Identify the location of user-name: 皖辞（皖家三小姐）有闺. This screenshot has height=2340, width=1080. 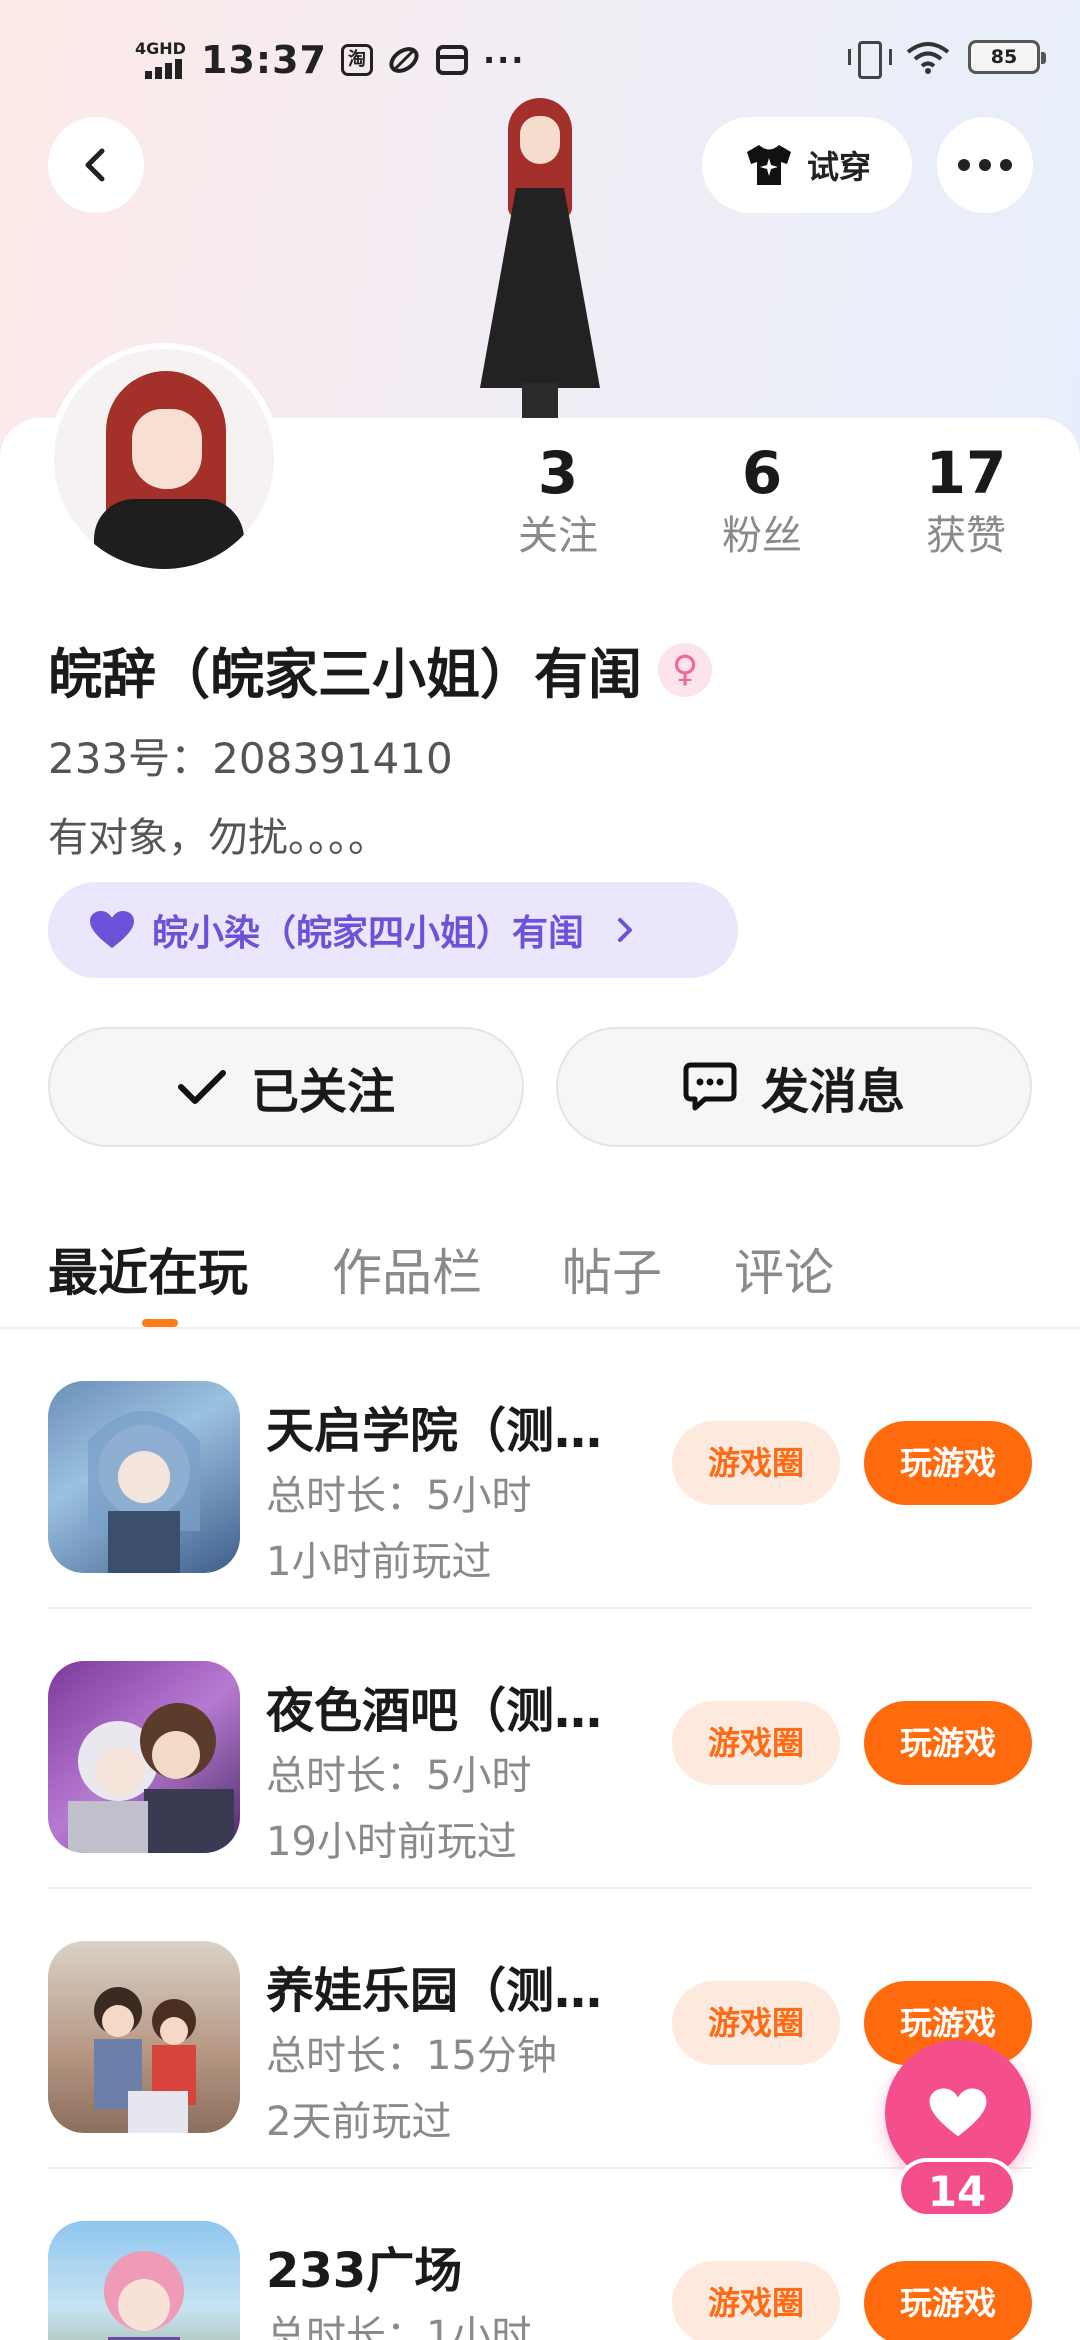
(345, 674).